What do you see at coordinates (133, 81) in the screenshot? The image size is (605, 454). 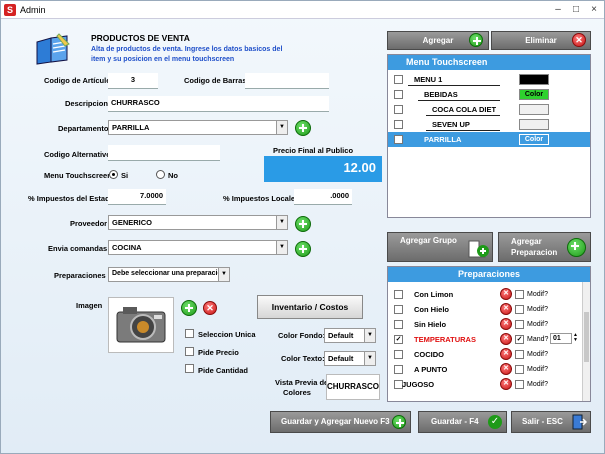 I see `codigo-articulo-input: 3` at bounding box center [133, 81].